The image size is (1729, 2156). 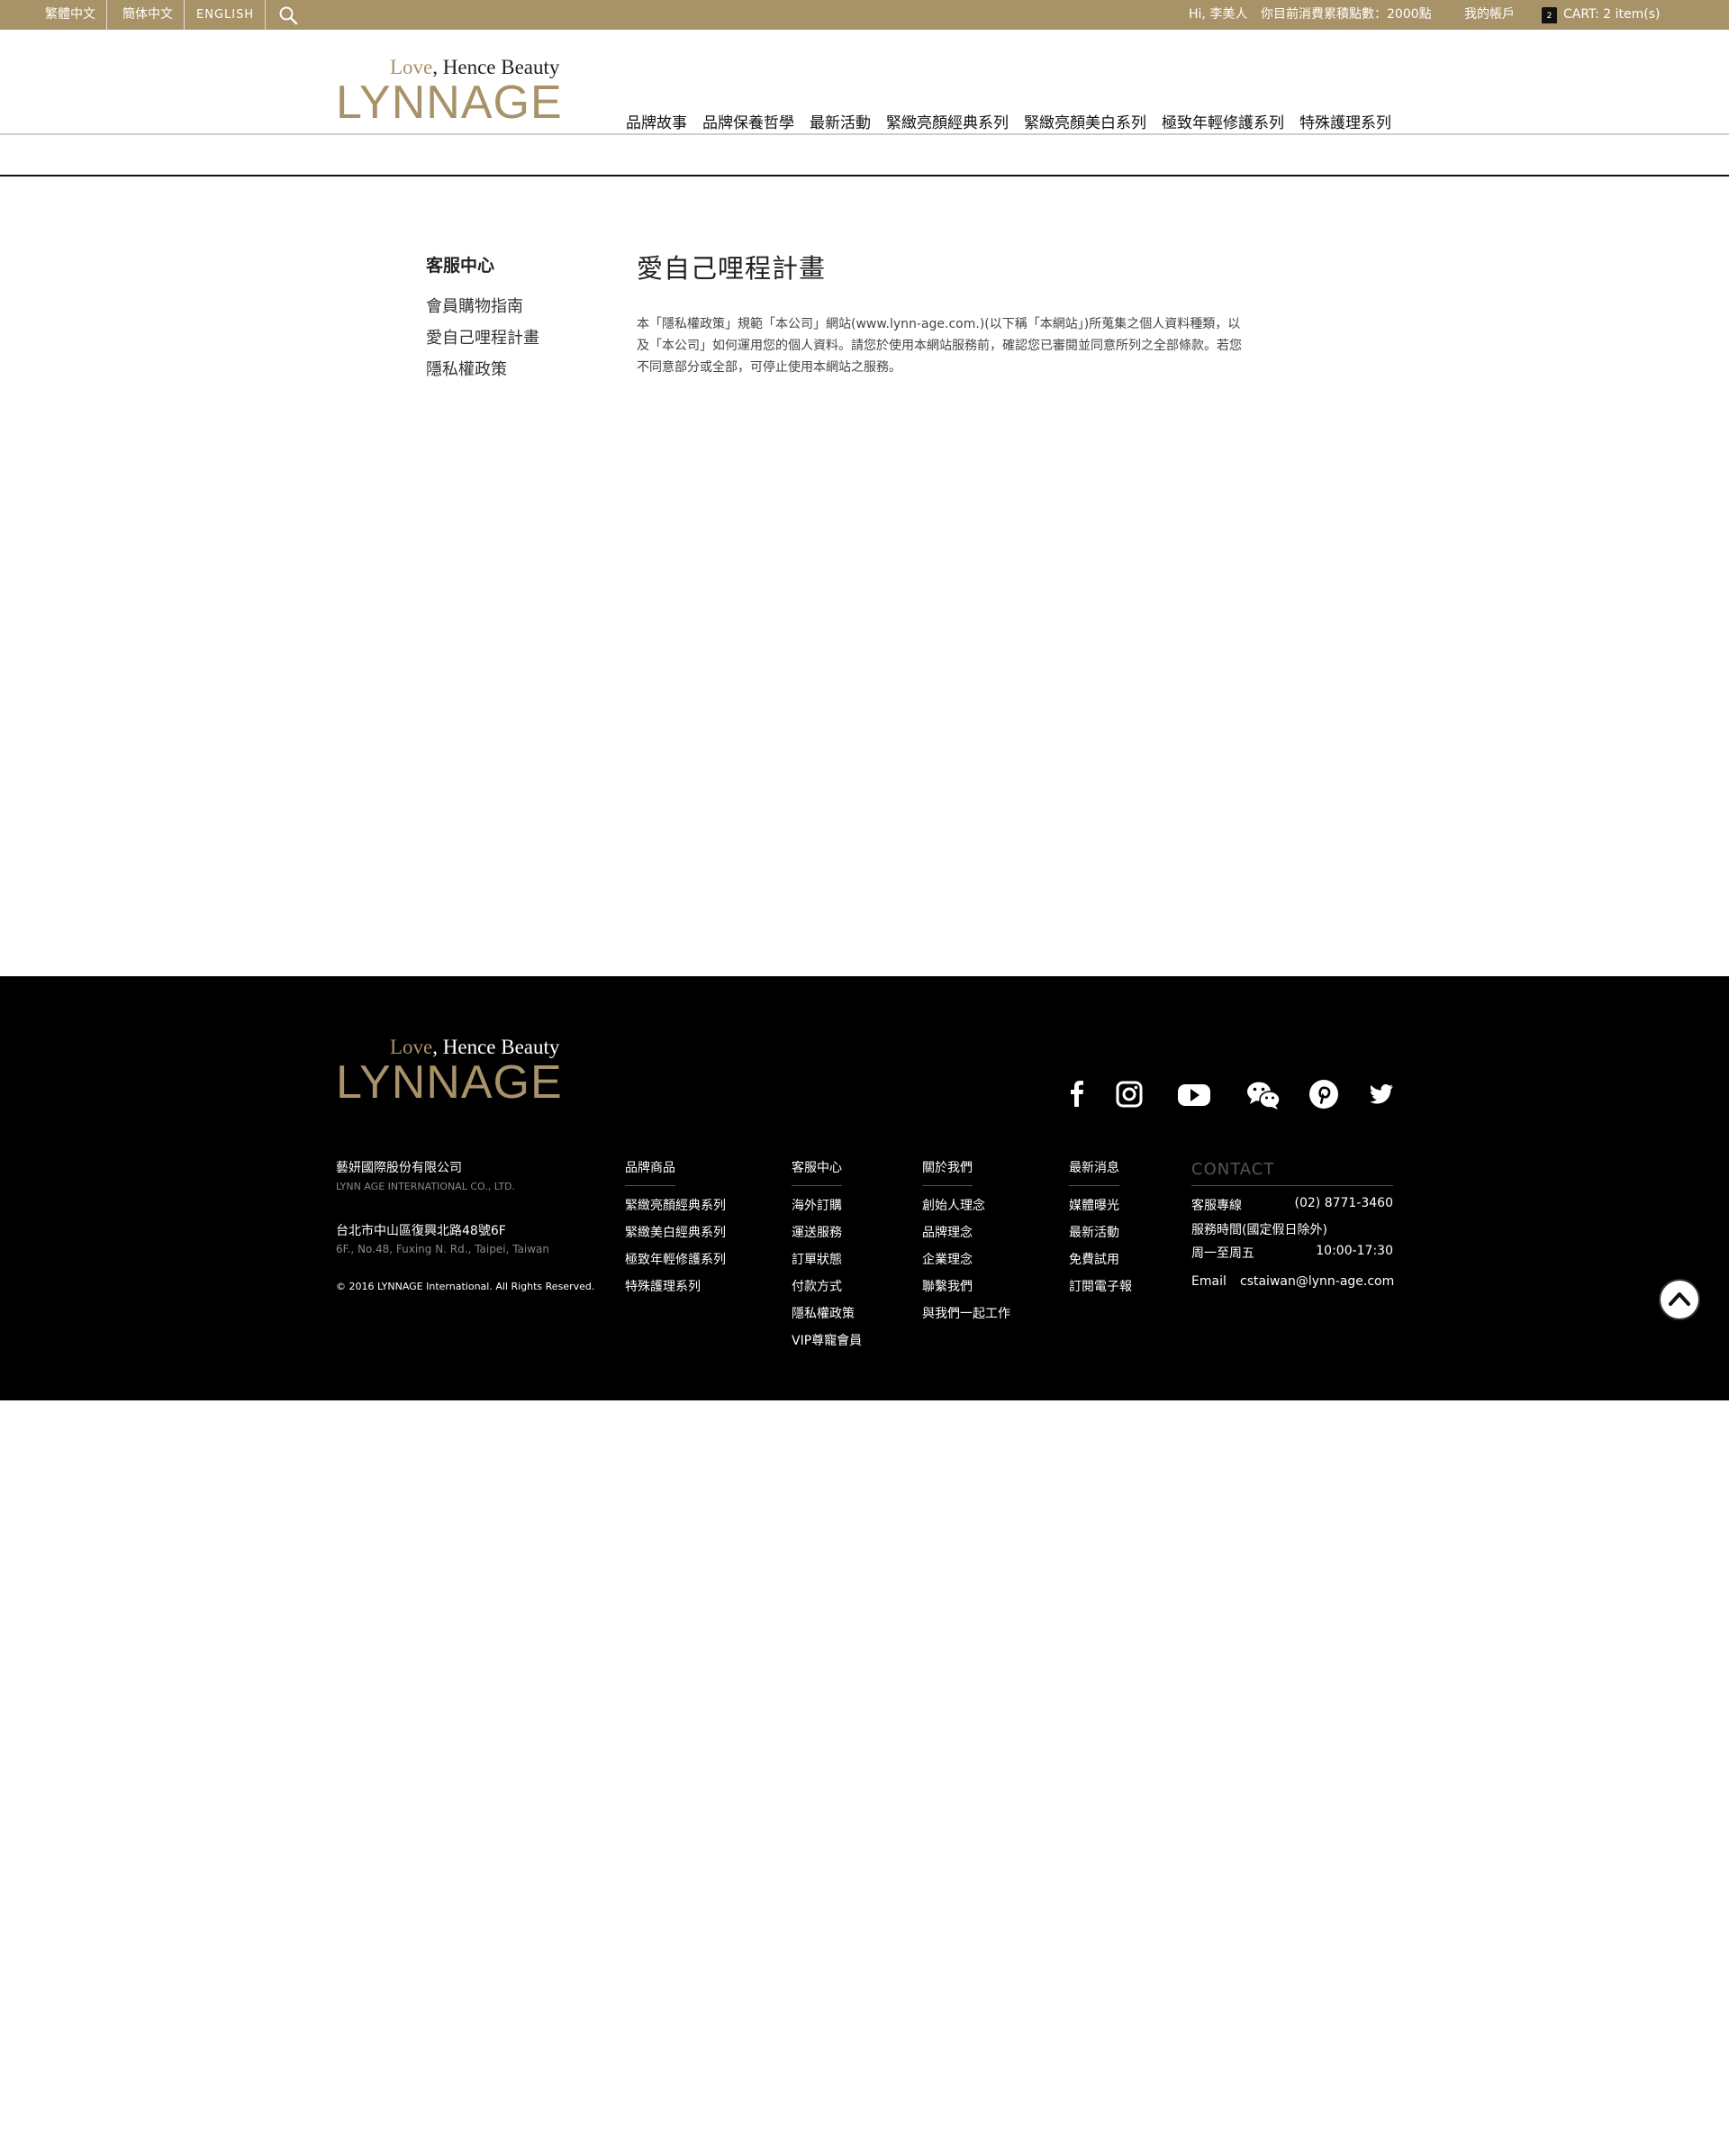 What do you see at coordinates (226, 15) in the screenshot?
I see `lang-english: ENGLISH` at bounding box center [226, 15].